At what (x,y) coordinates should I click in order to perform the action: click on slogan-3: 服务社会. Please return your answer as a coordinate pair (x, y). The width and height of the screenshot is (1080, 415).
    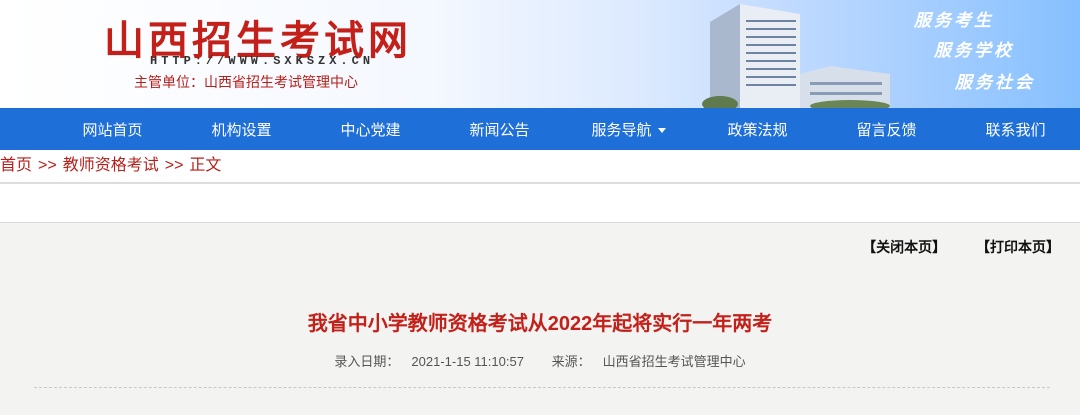
    Looking at the image, I should click on (995, 82).